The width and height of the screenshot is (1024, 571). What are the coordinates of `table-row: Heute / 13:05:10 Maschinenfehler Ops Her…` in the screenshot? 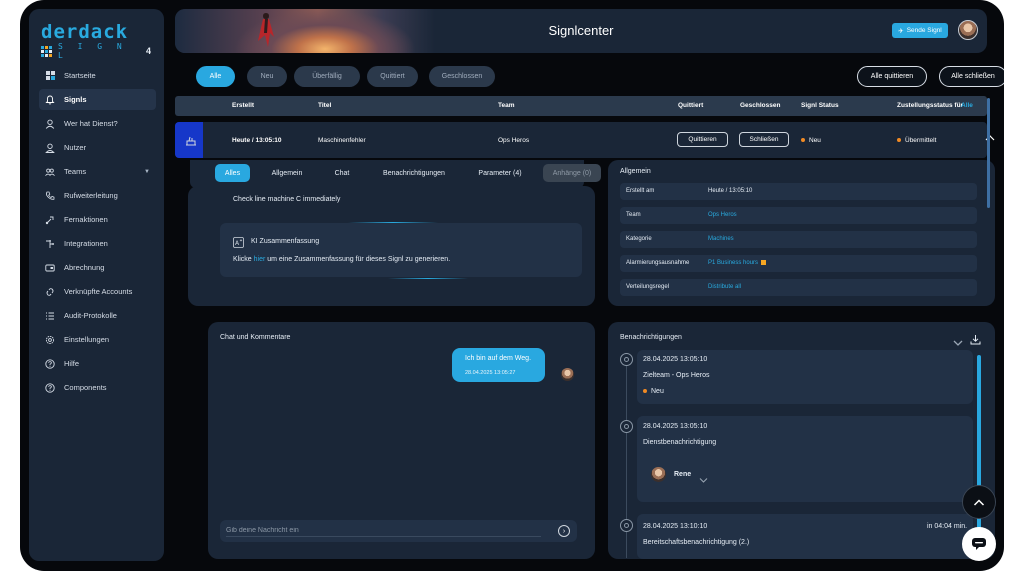 It's located at (585, 140).